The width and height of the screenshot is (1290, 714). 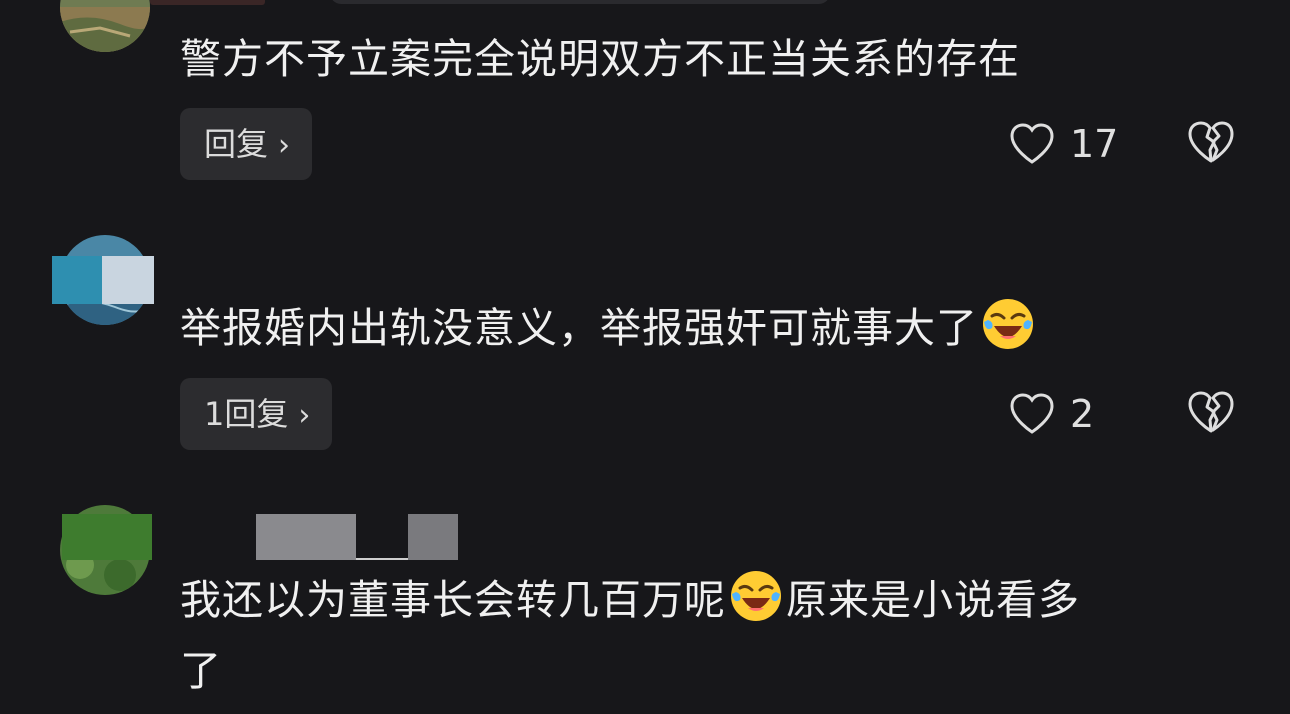 I want to click on reply-label: 1回复, so click(x=246, y=414).